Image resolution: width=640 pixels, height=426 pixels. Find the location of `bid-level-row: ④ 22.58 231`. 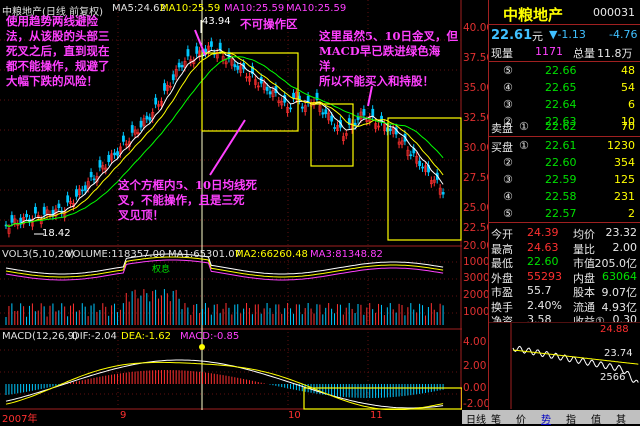

bid-level-row: ④ 22.58 231 is located at coordinates (564, 197).